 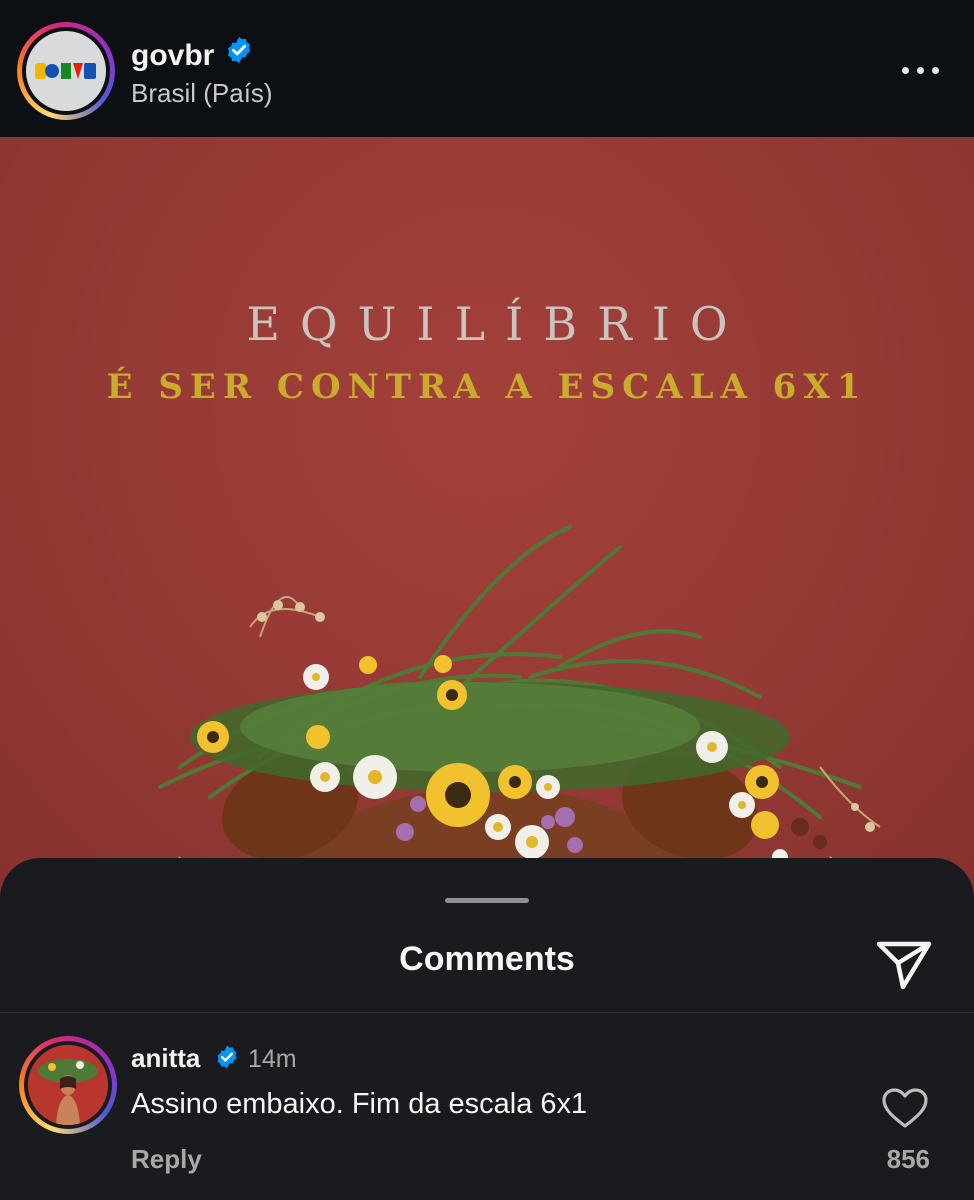 I want to click on gov-br-logo, so click(x=65, y=71).